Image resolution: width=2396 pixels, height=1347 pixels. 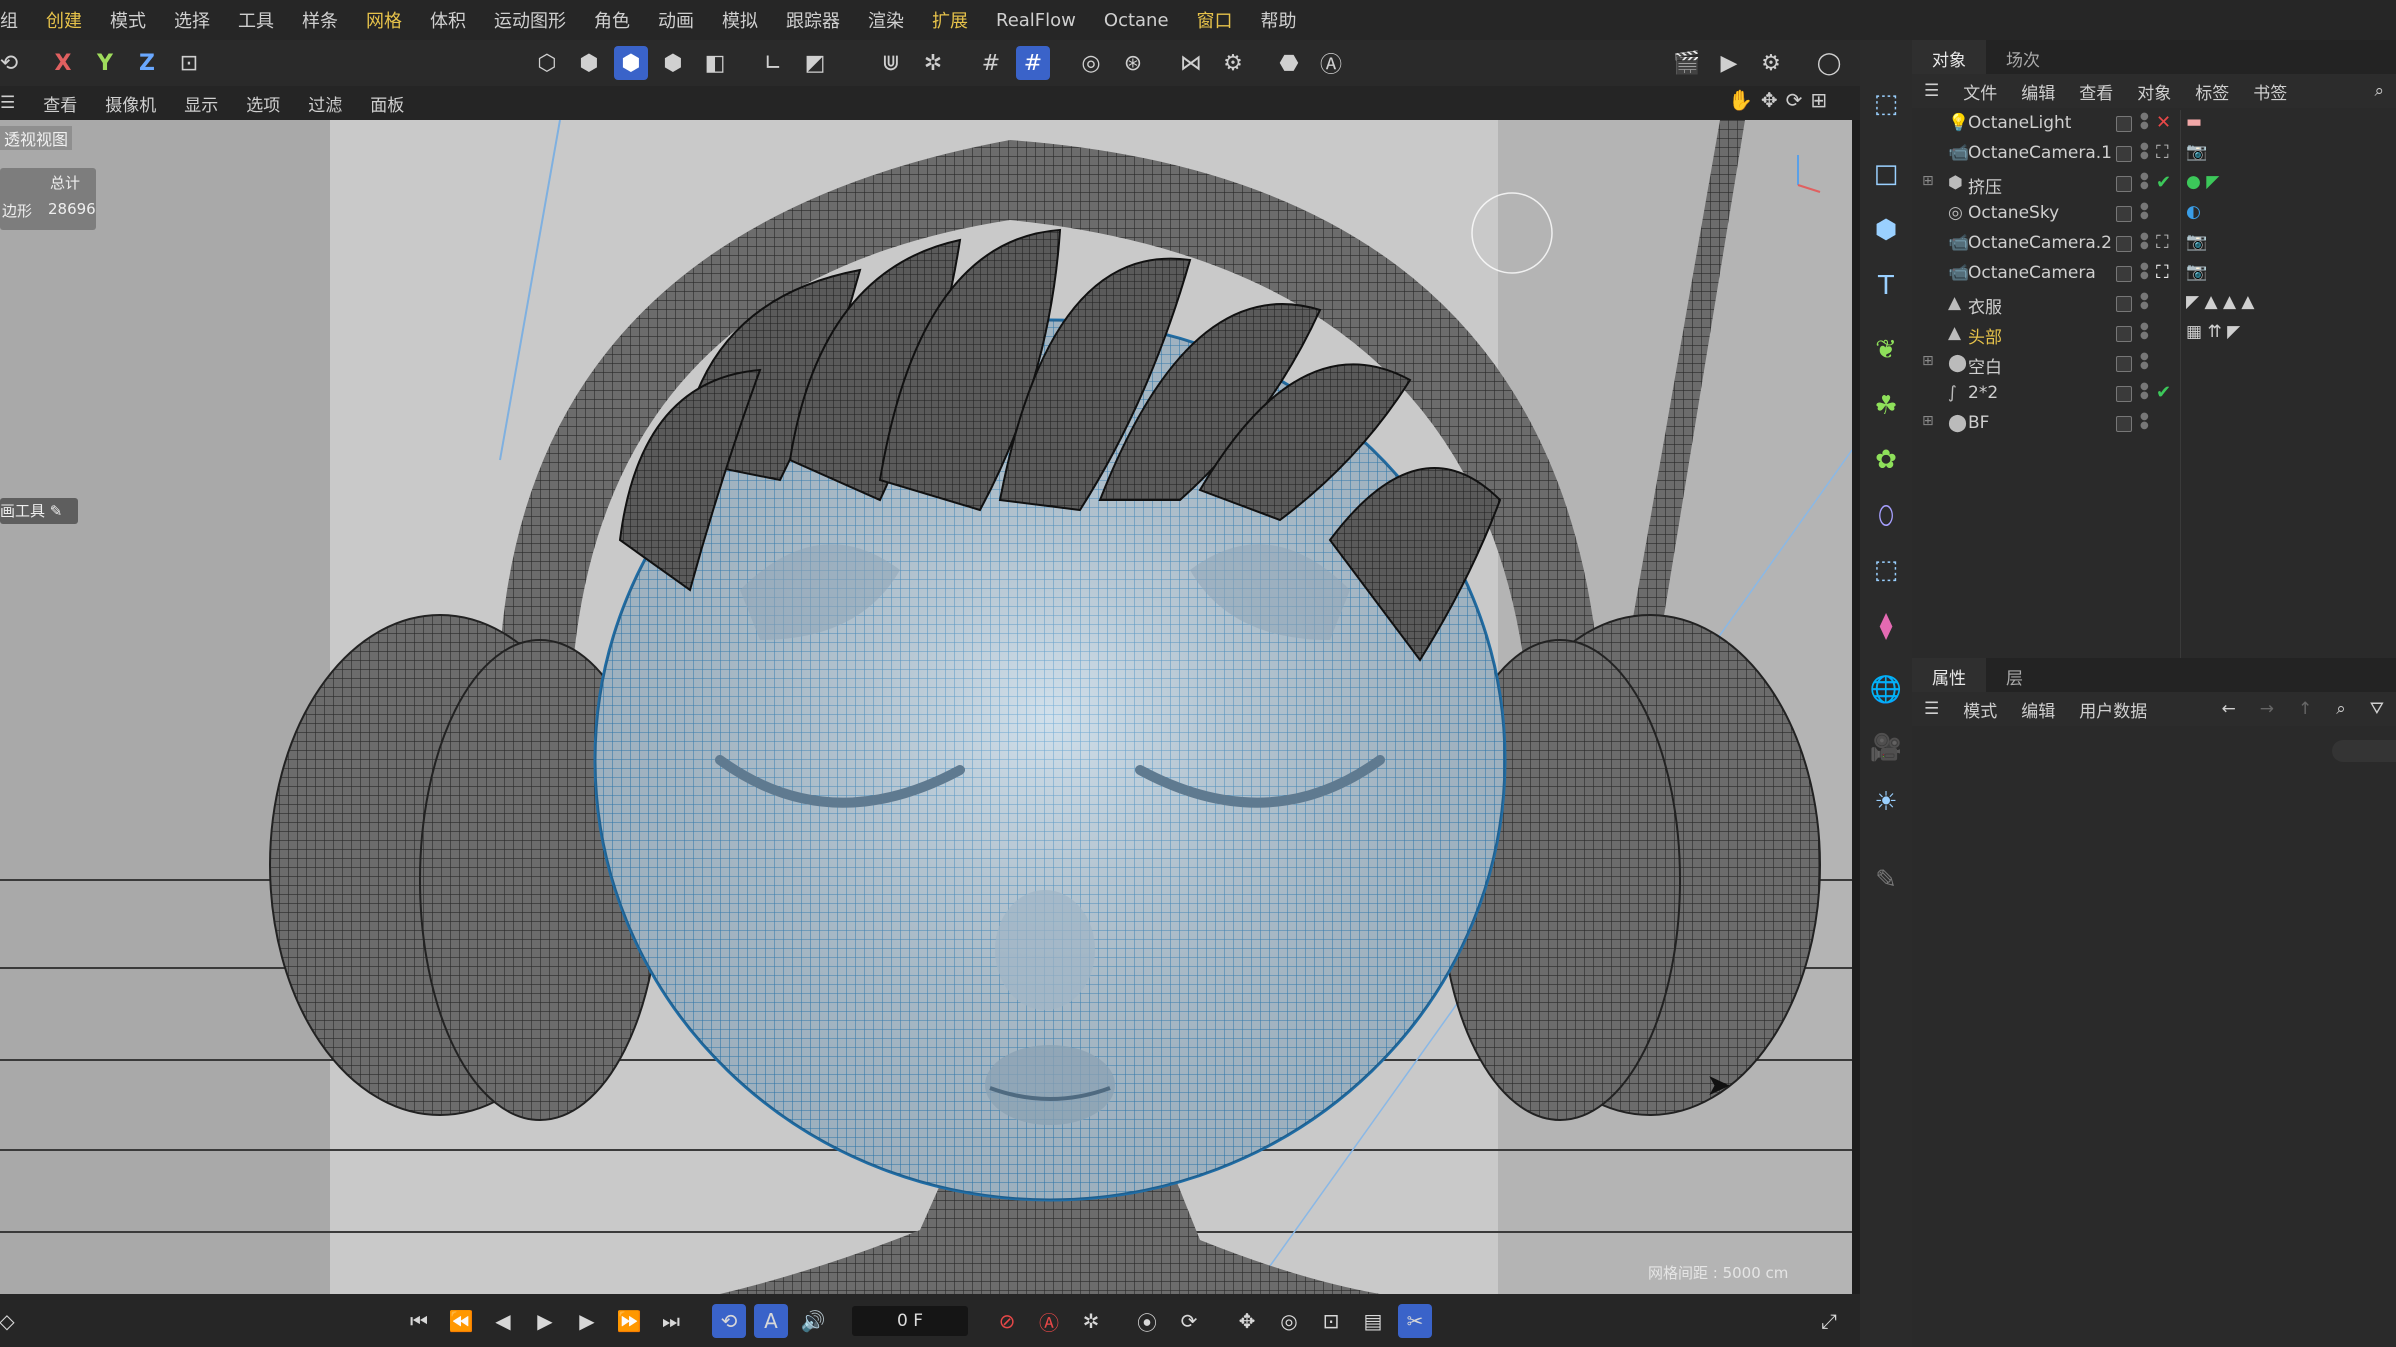 I want to click on expand-icon: ⊞, so click(x=1928, y=181).